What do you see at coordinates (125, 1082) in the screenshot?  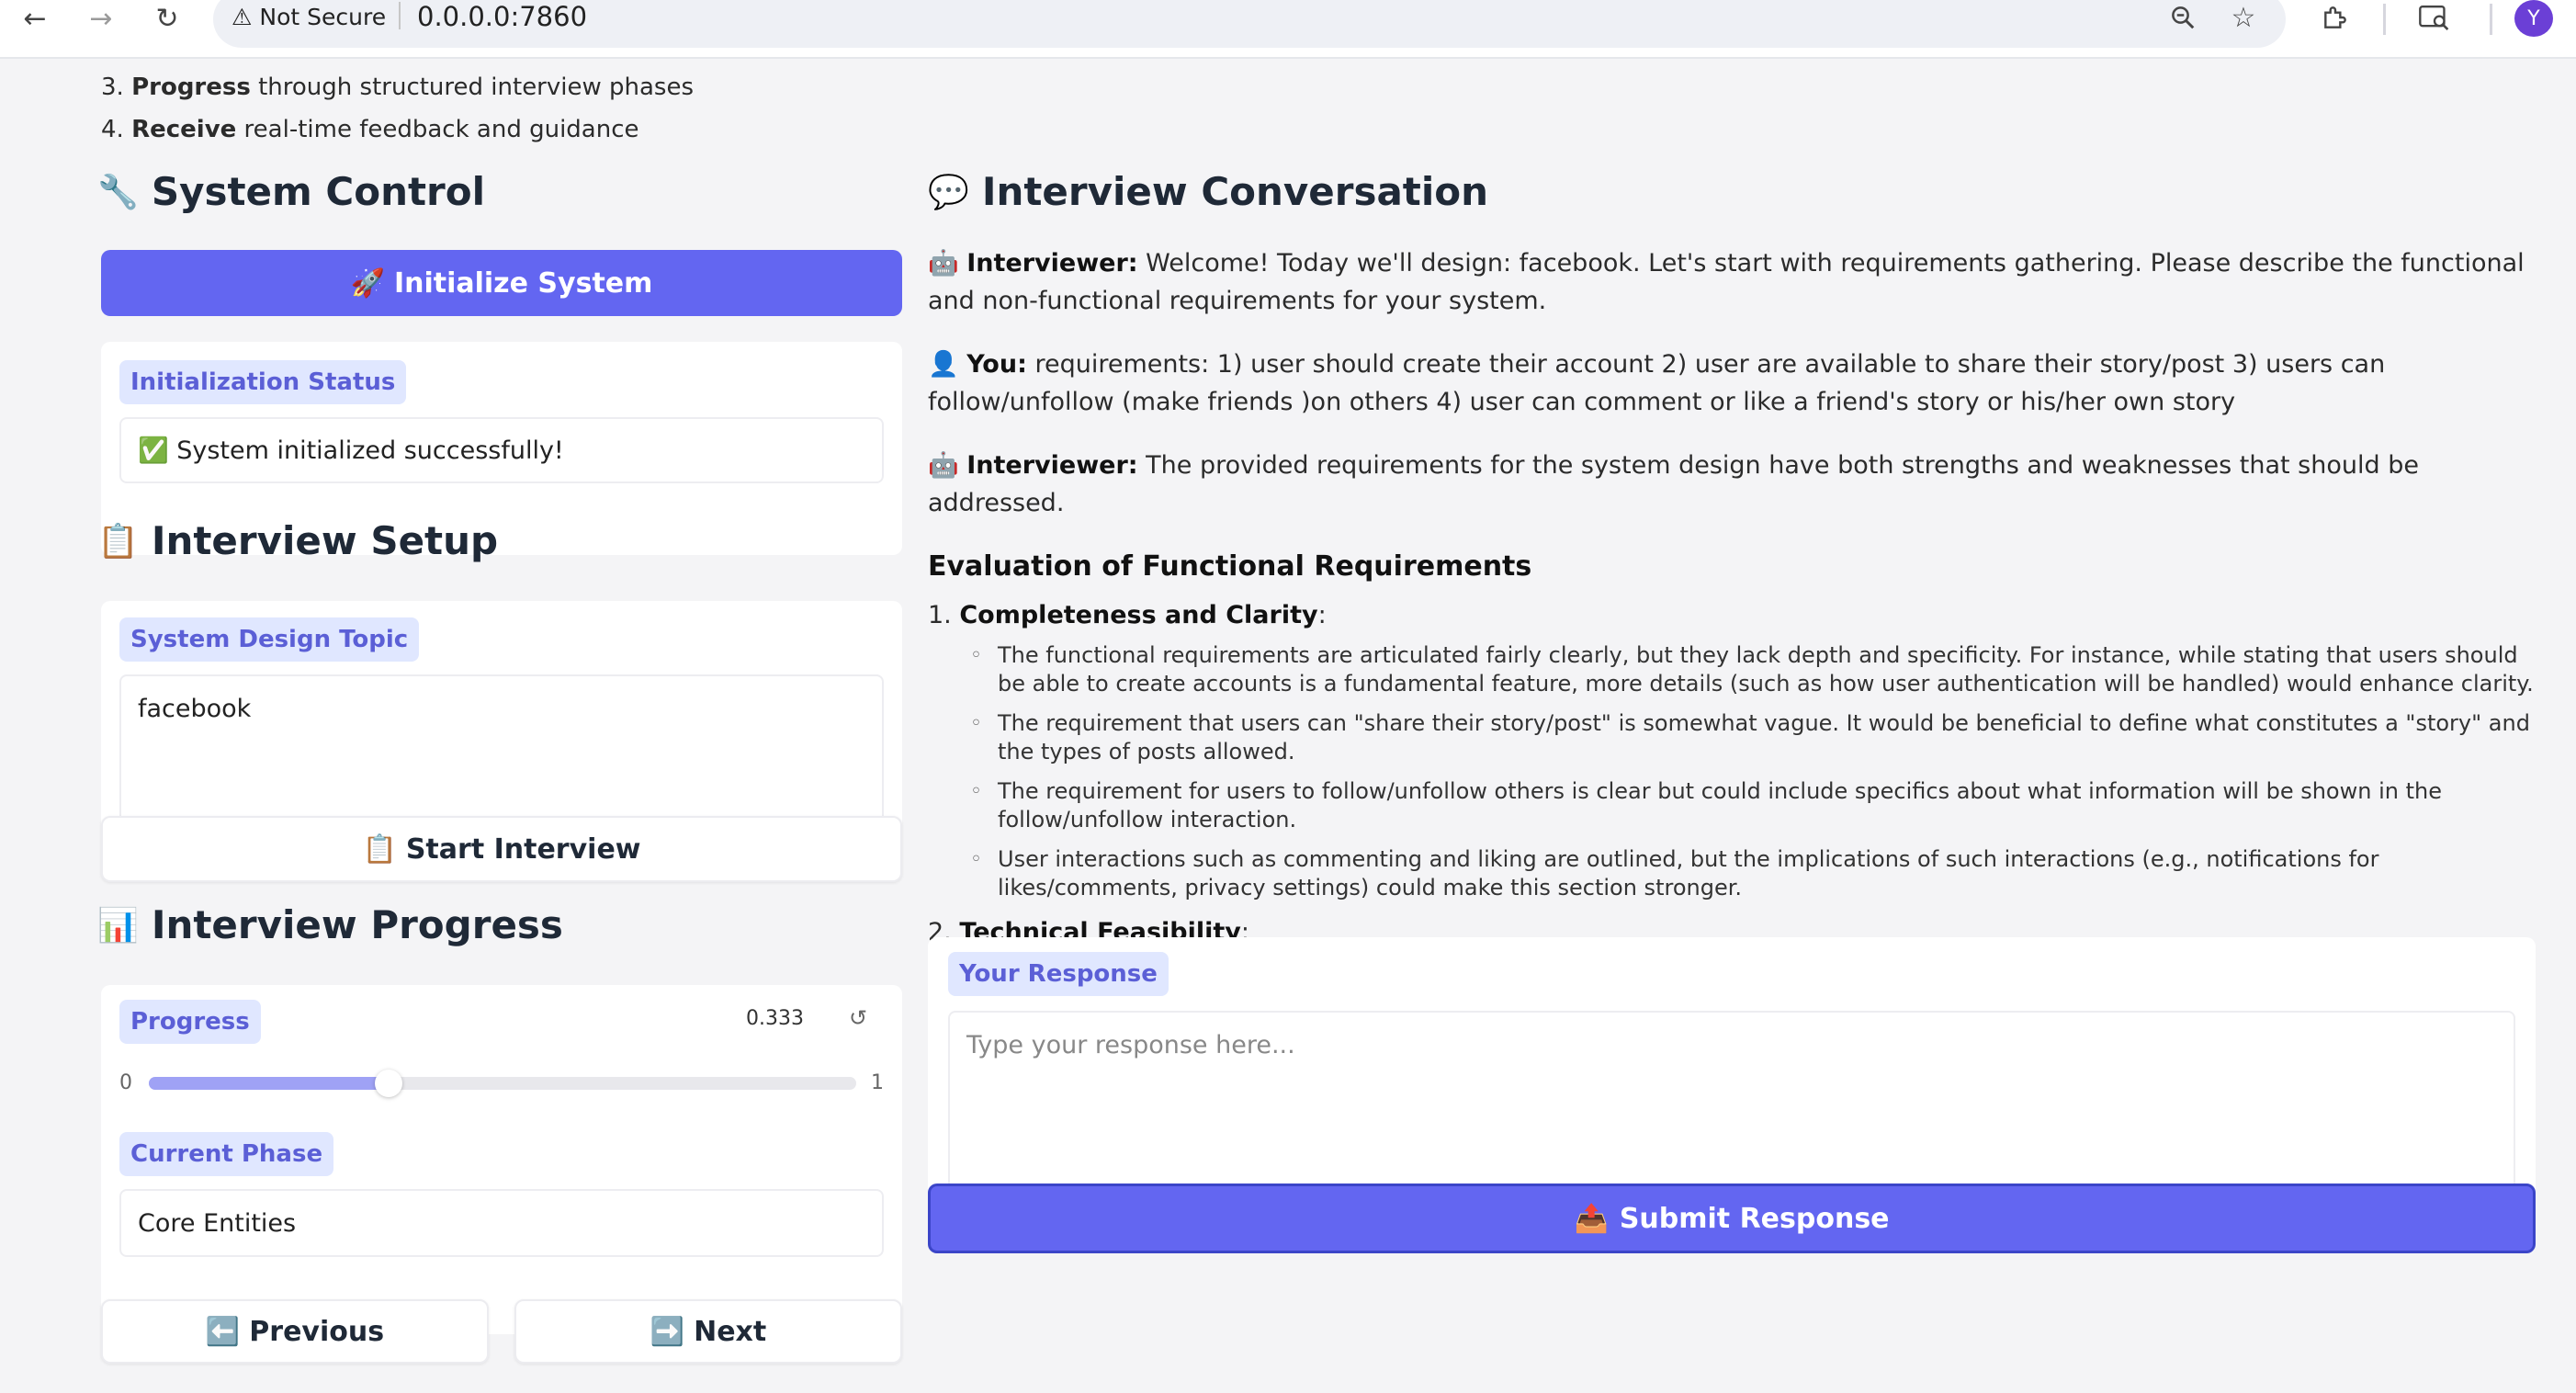 I see `slider-min: 0` at bounding box center [125, 1082].